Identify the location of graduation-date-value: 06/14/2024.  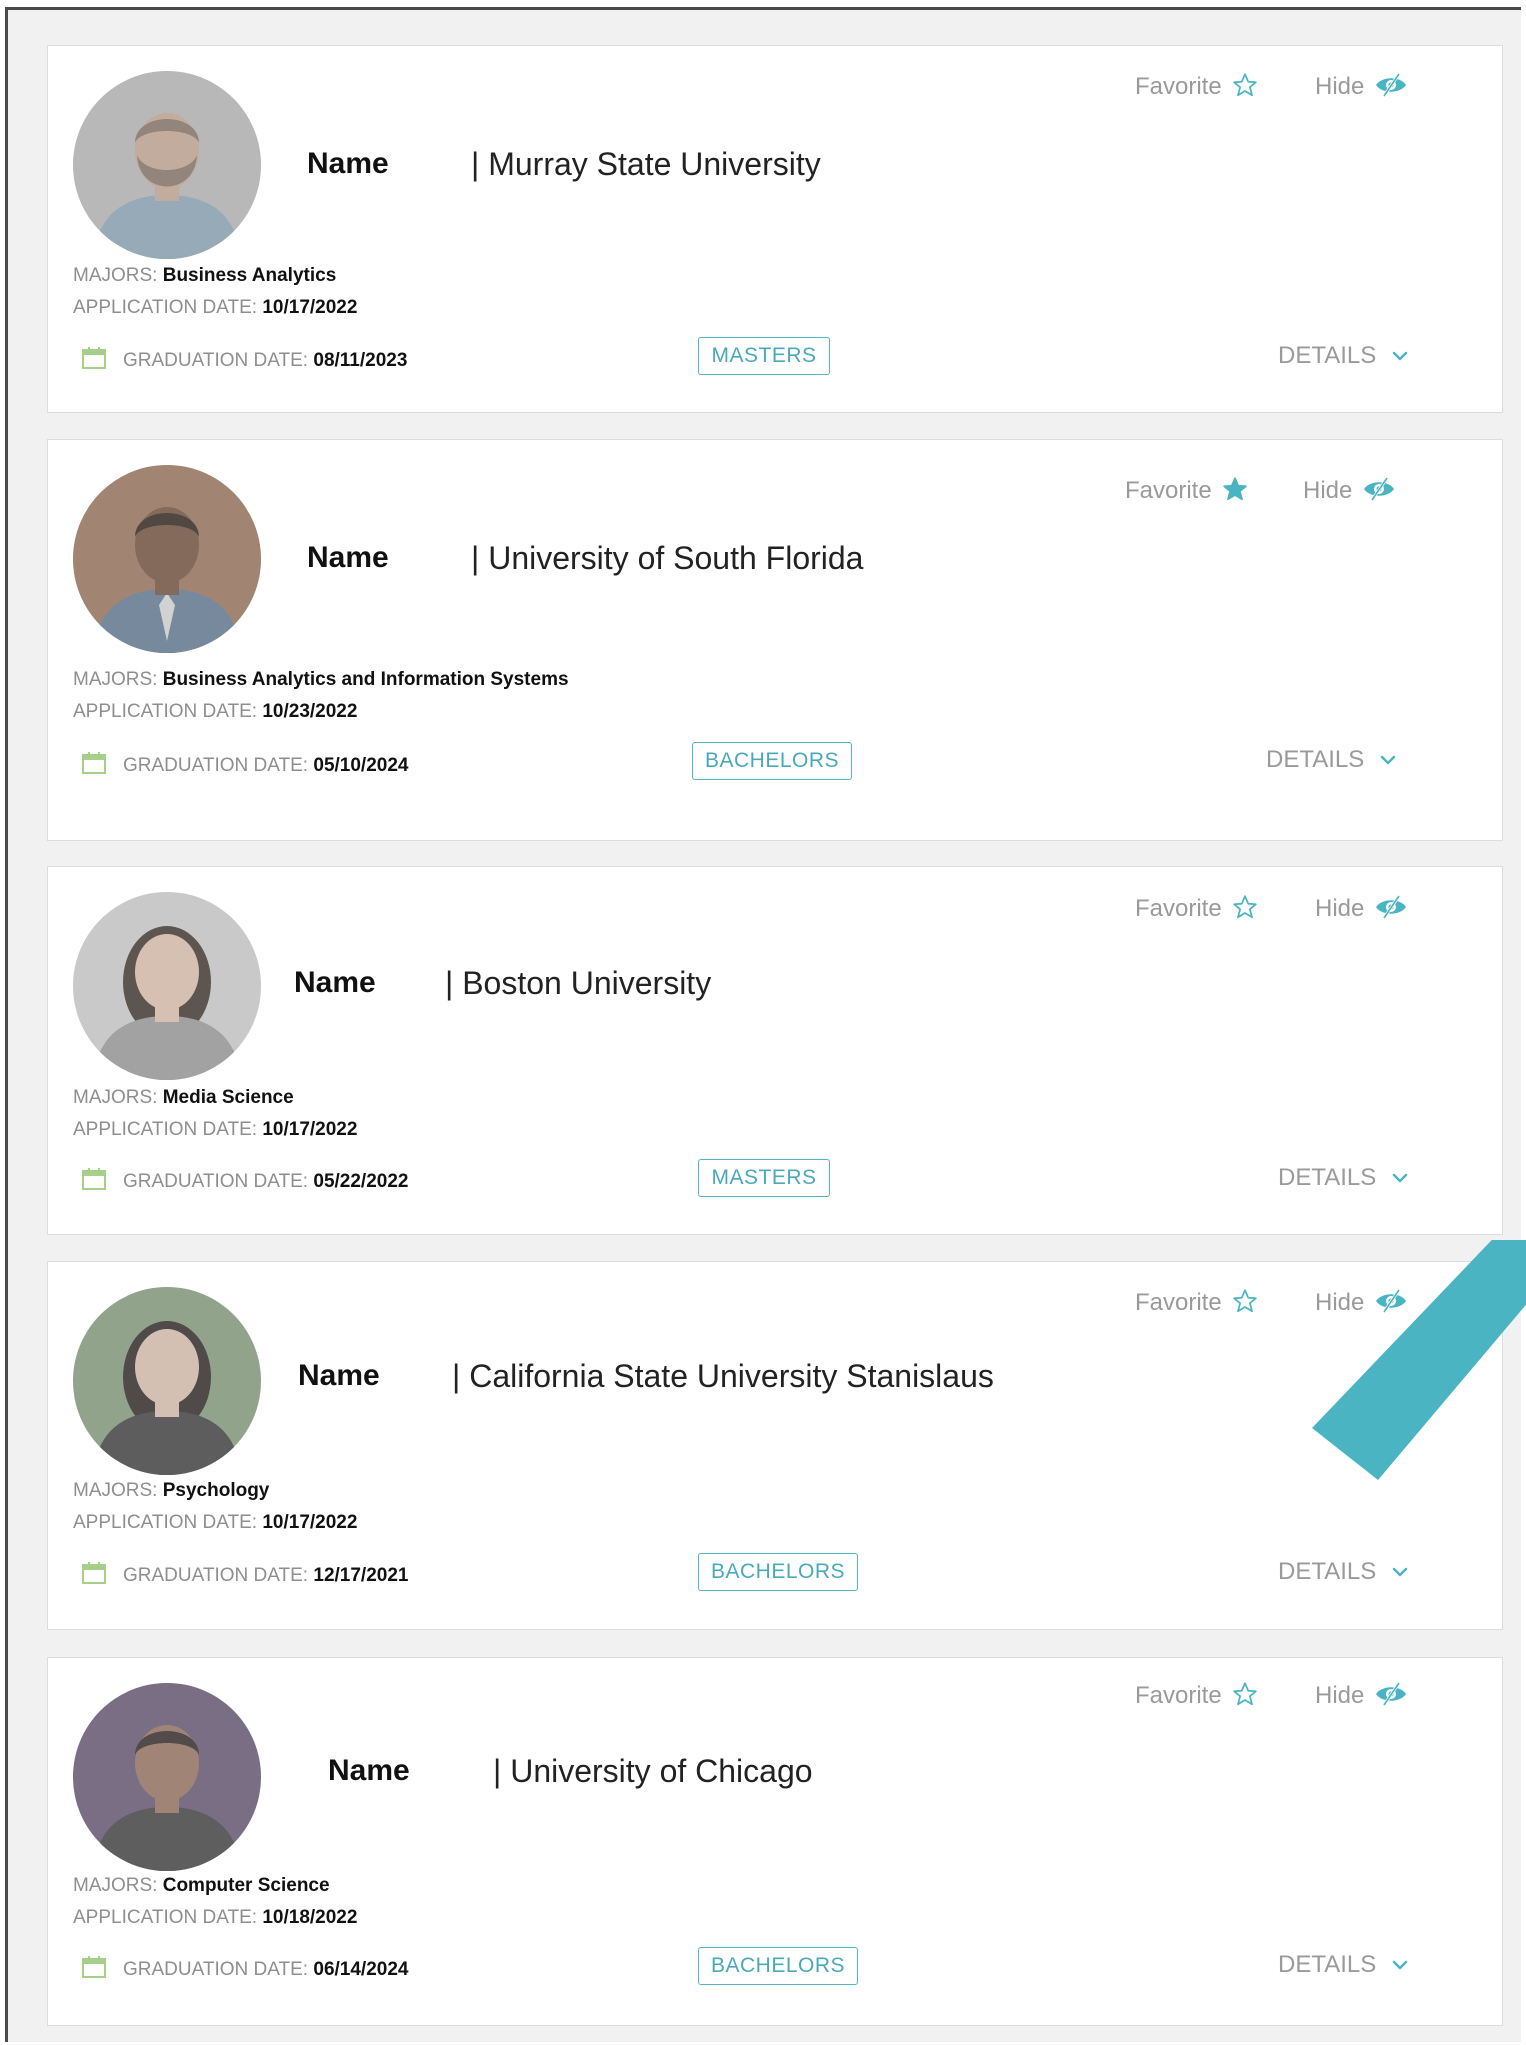
(361, 1969).